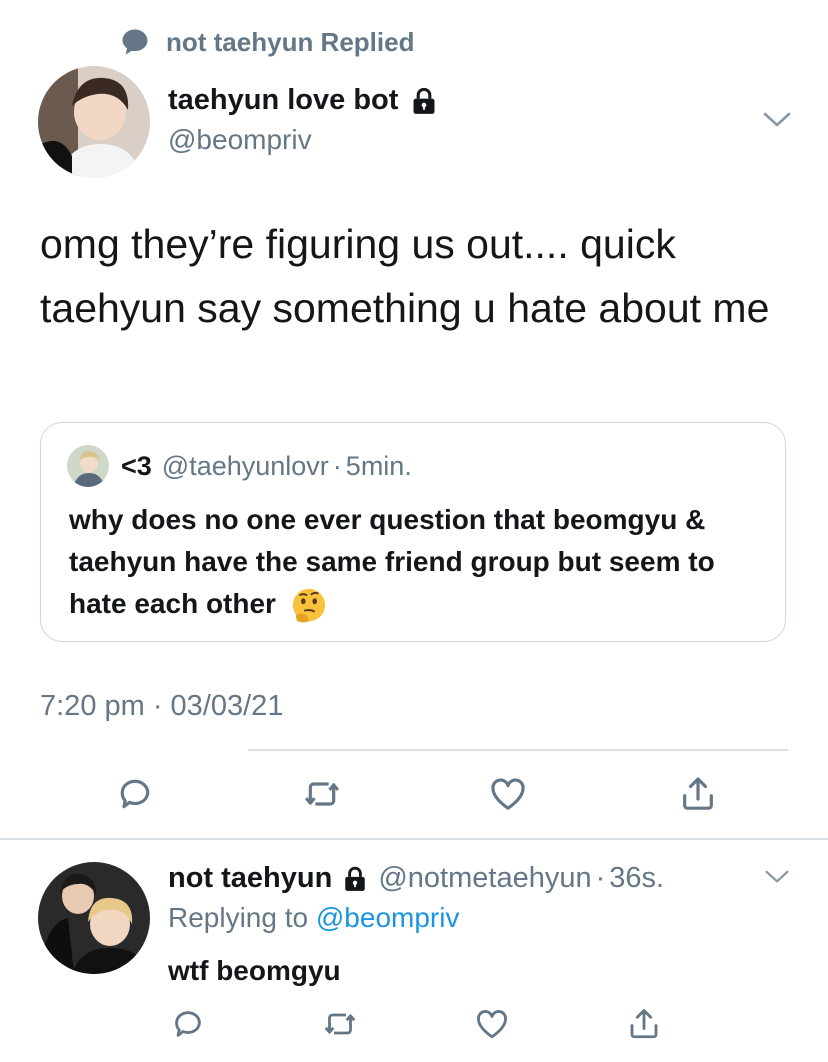 The height and width of the screenshot is (1062, 828). I want to click on speech-bubble-icon, so click(135, 42).